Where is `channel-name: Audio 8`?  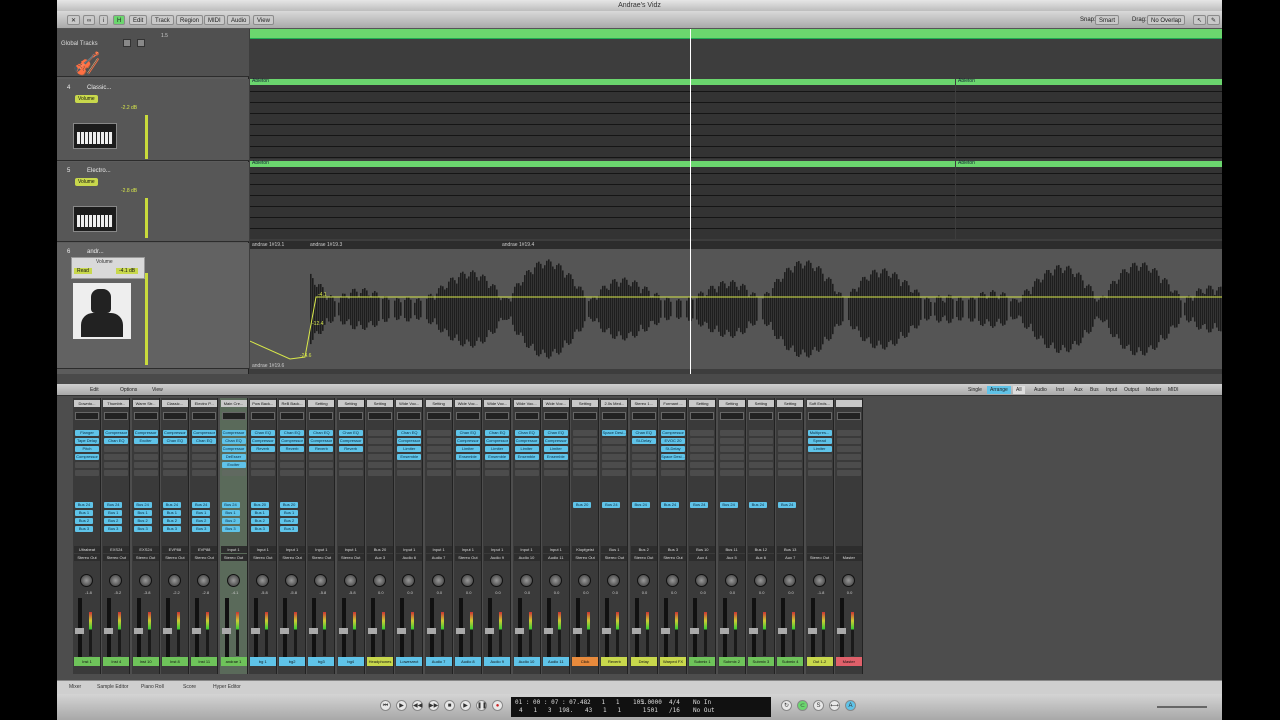
channel-name: Audio 8 is located at coordinates (467, 661).